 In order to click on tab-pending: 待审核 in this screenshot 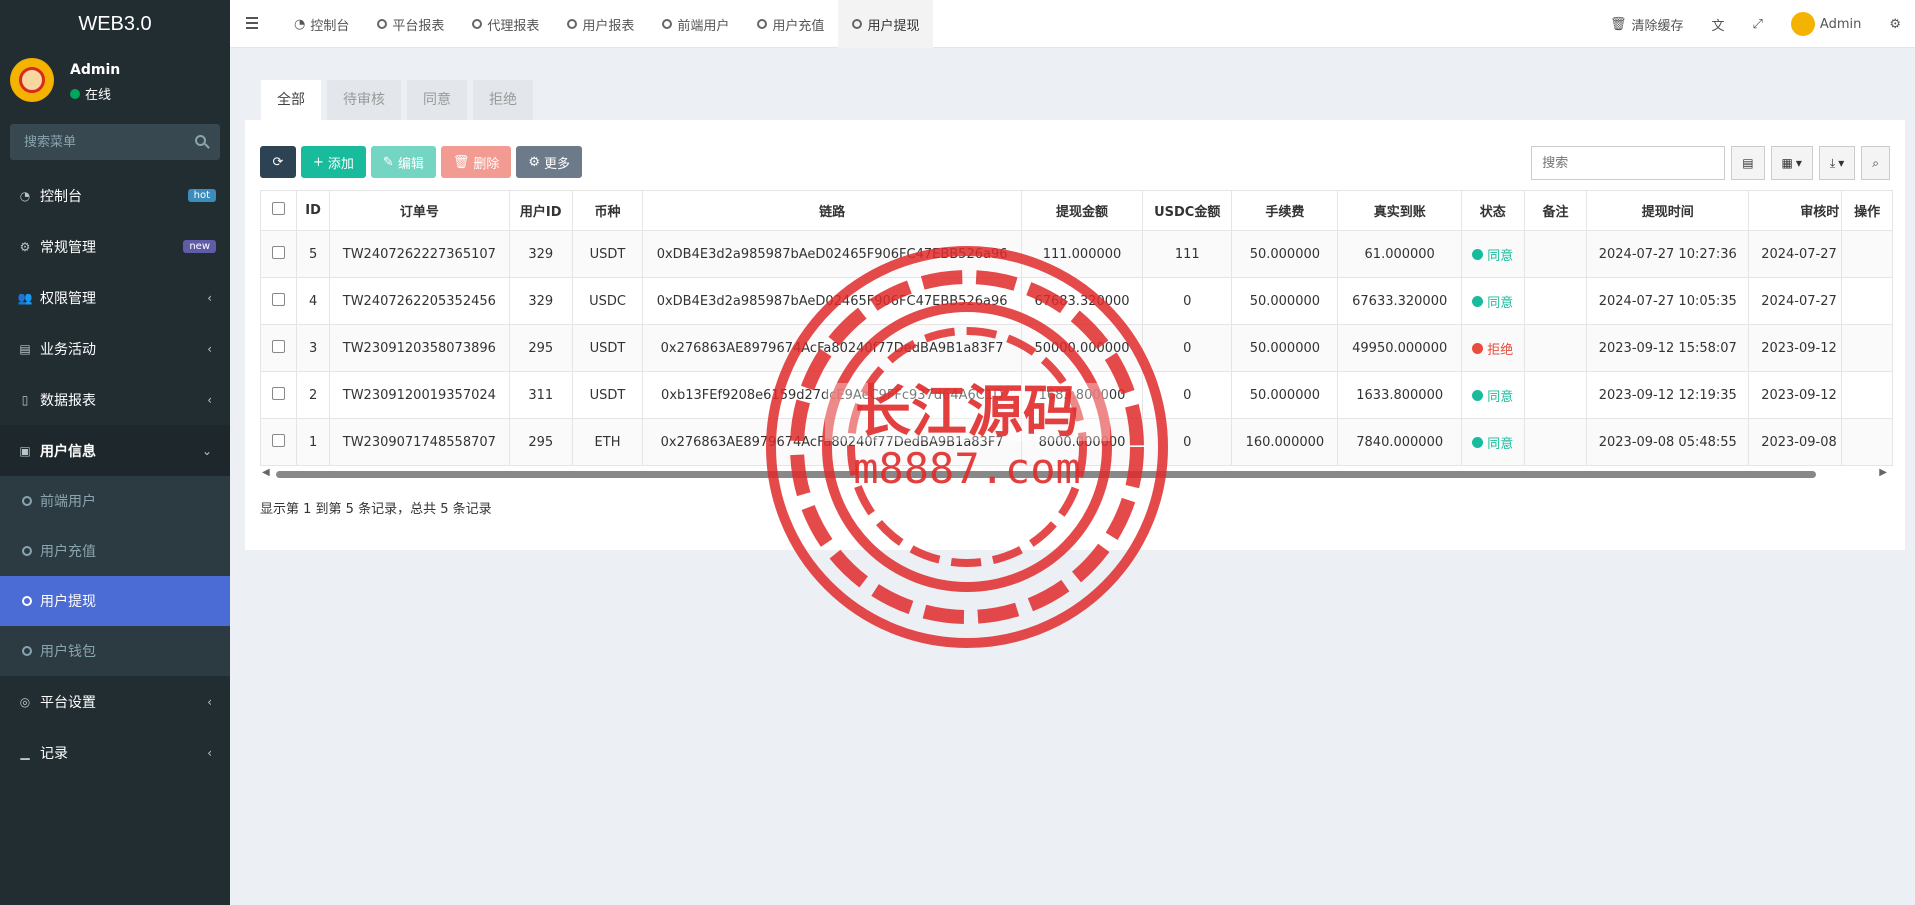, I will do `click(364, 100)`.